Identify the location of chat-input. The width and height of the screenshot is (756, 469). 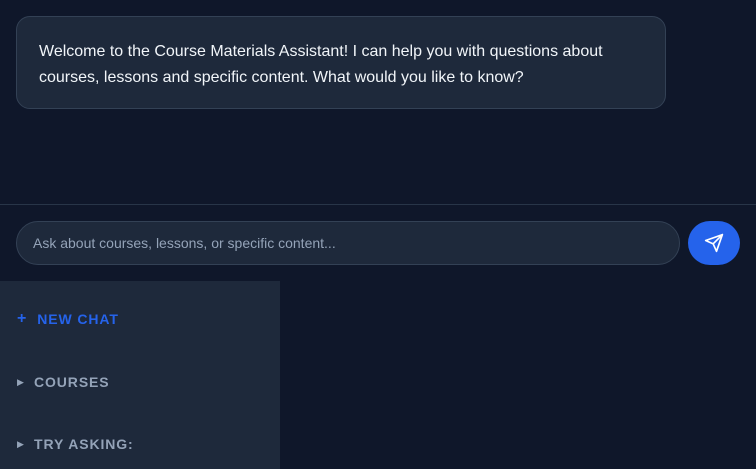
(348, 243).